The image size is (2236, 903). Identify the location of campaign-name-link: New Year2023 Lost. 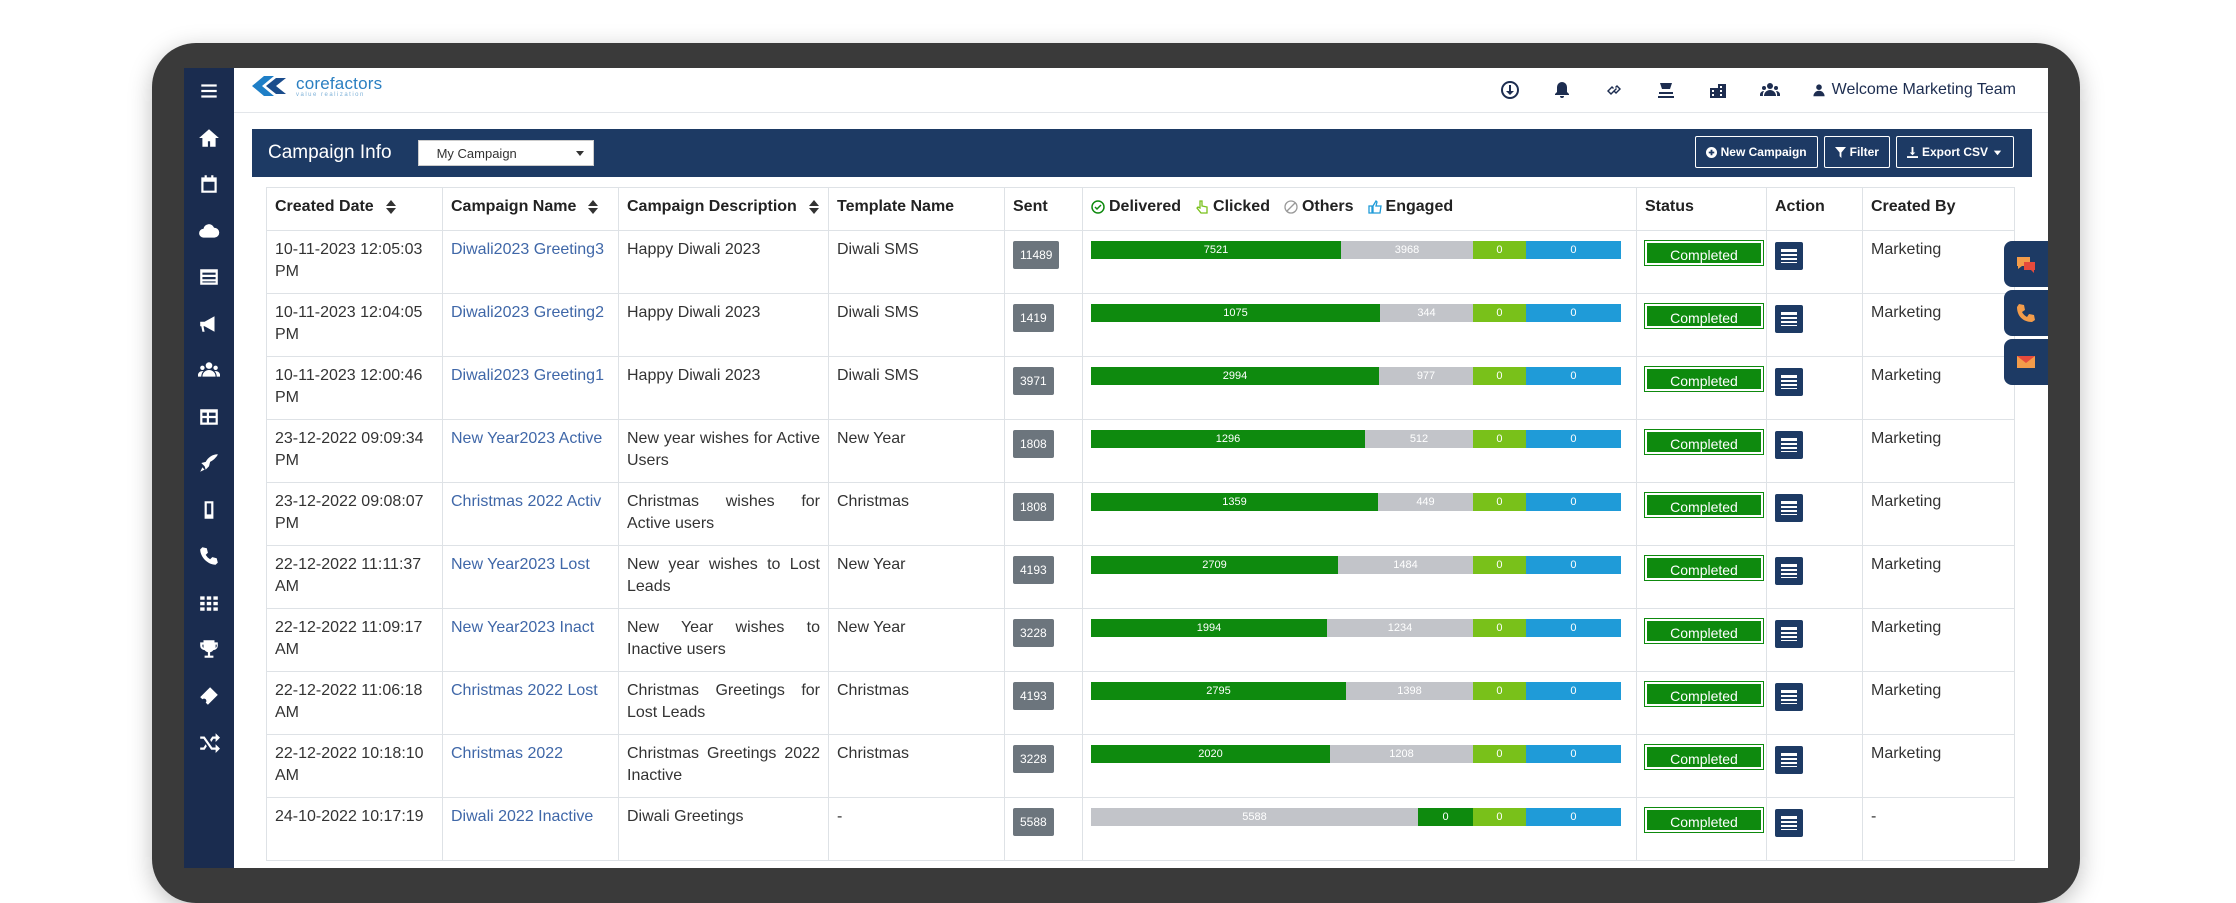
(530, 577).